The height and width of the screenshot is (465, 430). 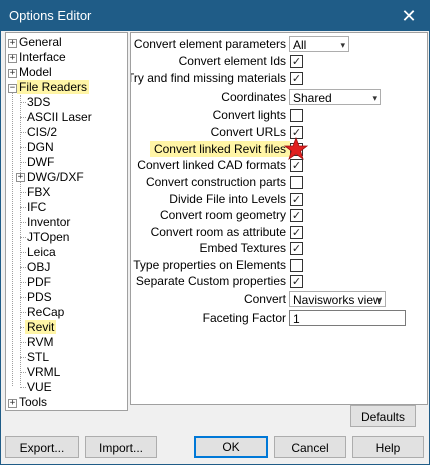 What do you see at coordinates (296, 61) in the screenshot?
I see `convert-element-ids-checkbox: ✓` at bounding box center [296, 61].